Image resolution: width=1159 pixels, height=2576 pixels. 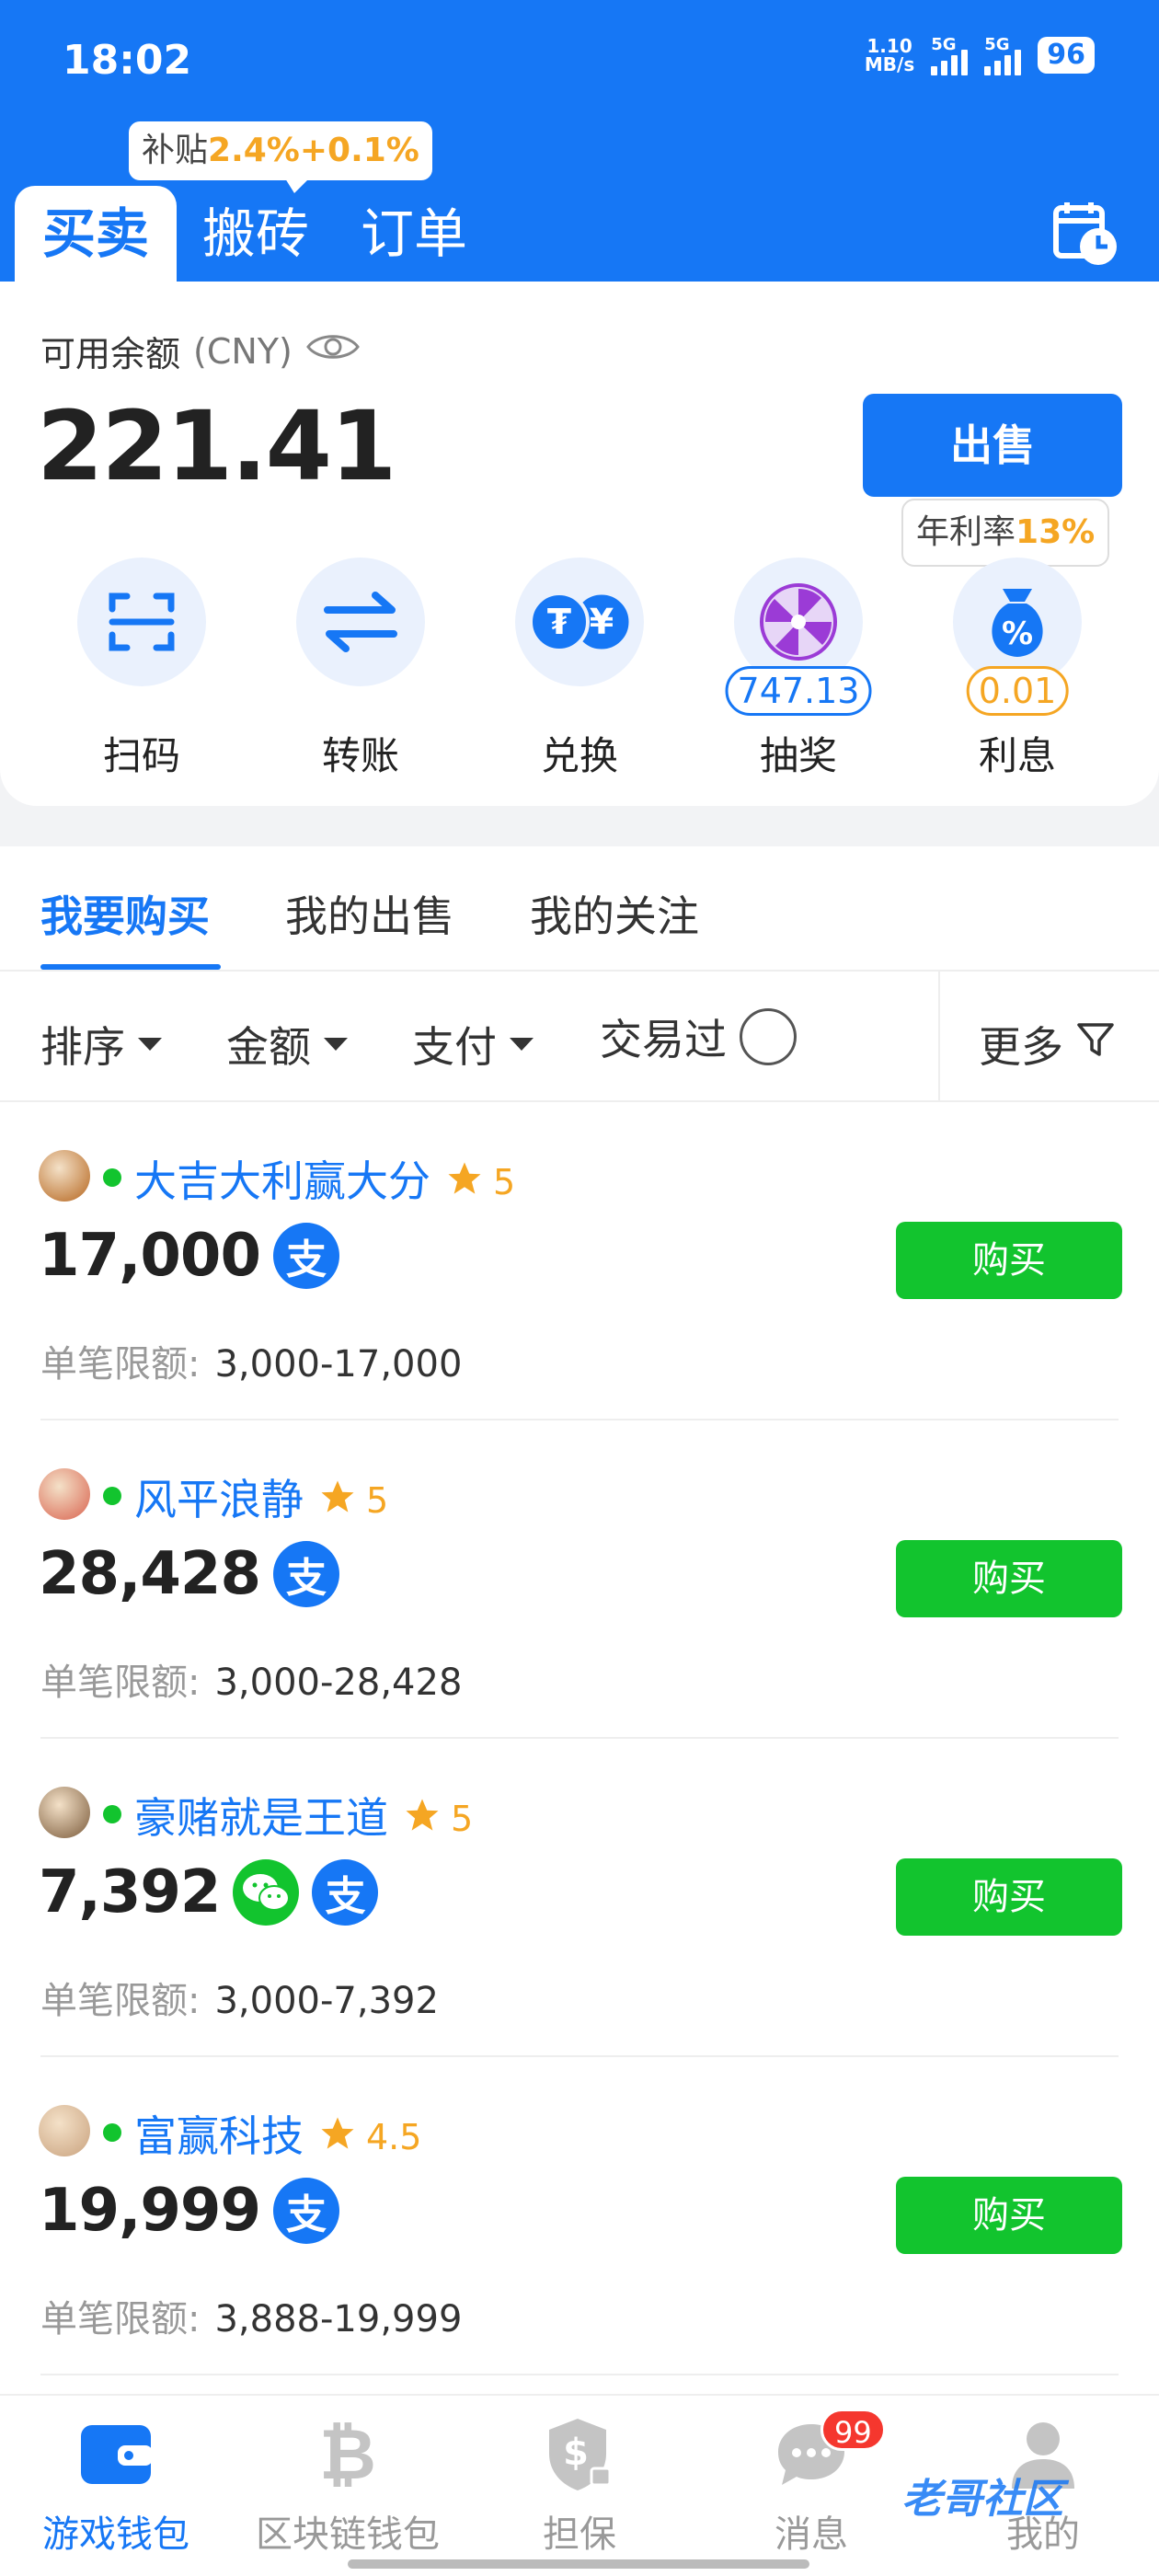 I want to click on more-filter: 更多, so click(x=1047, y=1044).